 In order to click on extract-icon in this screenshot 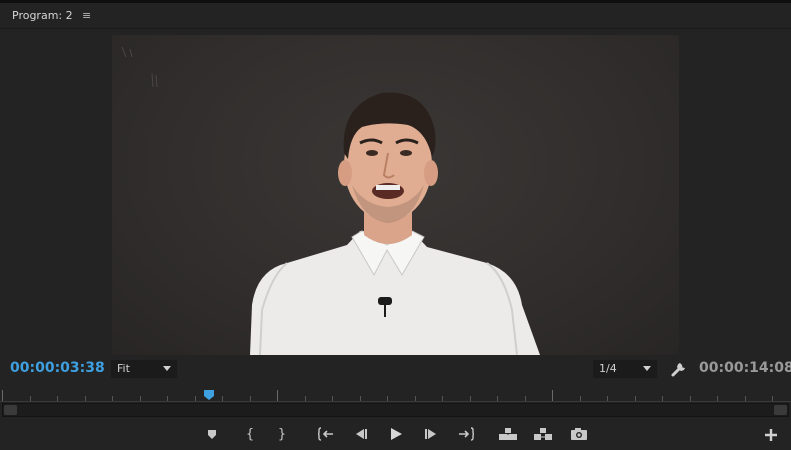, I will do `click(543, 434)`.